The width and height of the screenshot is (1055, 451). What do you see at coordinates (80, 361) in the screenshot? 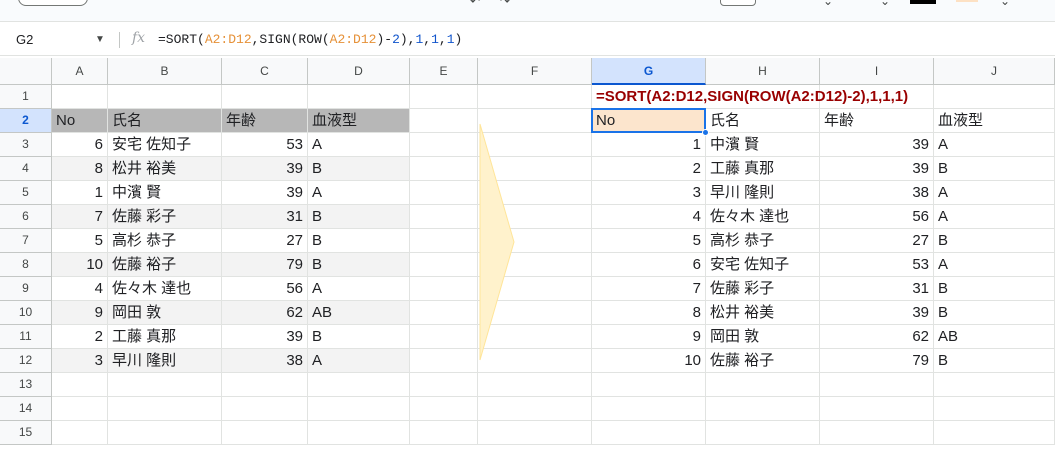
I see `source-table-cell: 3` at bounding box center [80, 361].